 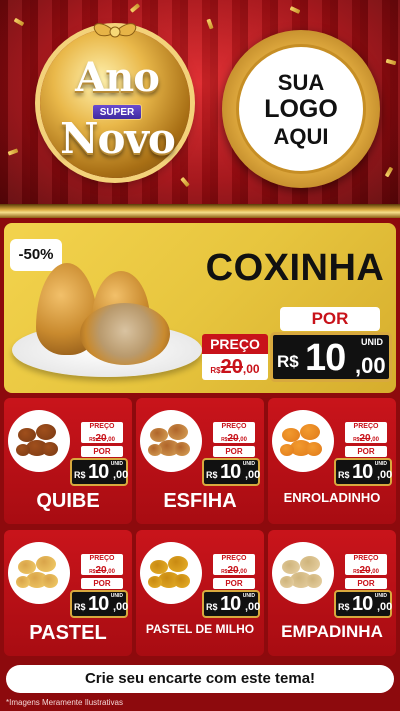 I want to click on old-price-currency: R$, so click(x=215, y=370).